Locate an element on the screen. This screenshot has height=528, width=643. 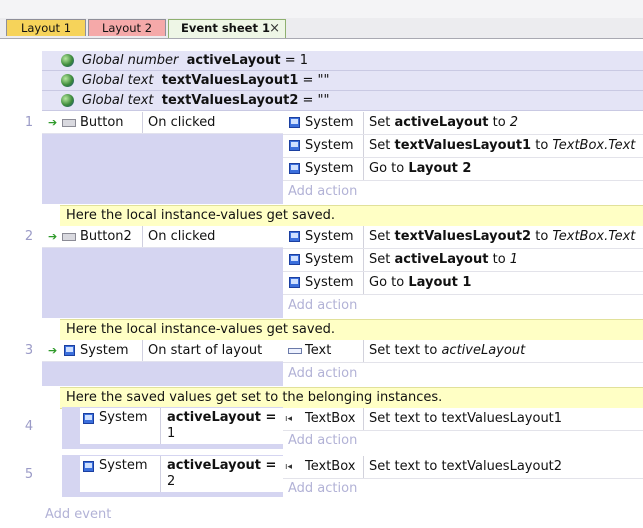
action-row: System Set activeLayout to 1 is located at coordinates (463, 260).